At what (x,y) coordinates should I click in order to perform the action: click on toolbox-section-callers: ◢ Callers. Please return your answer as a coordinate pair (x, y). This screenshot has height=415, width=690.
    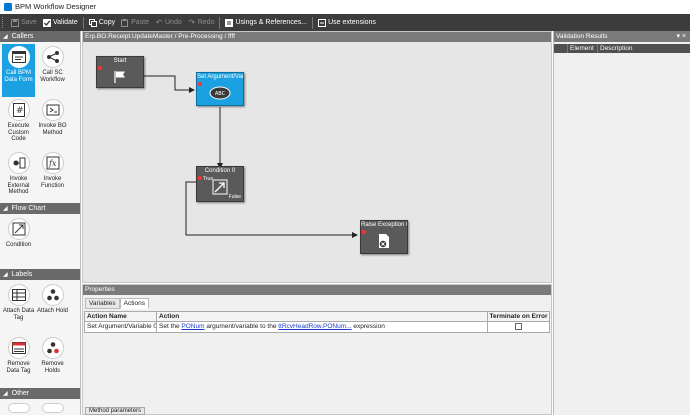
    Looking at the image, I should click on (40, 36).